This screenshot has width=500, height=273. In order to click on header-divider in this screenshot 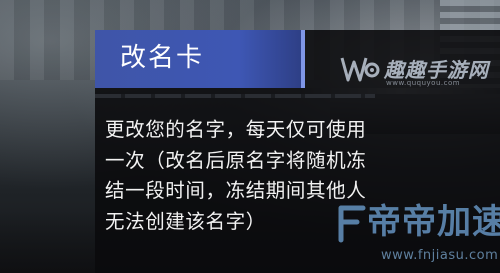, I will do `click(235, 96)`.